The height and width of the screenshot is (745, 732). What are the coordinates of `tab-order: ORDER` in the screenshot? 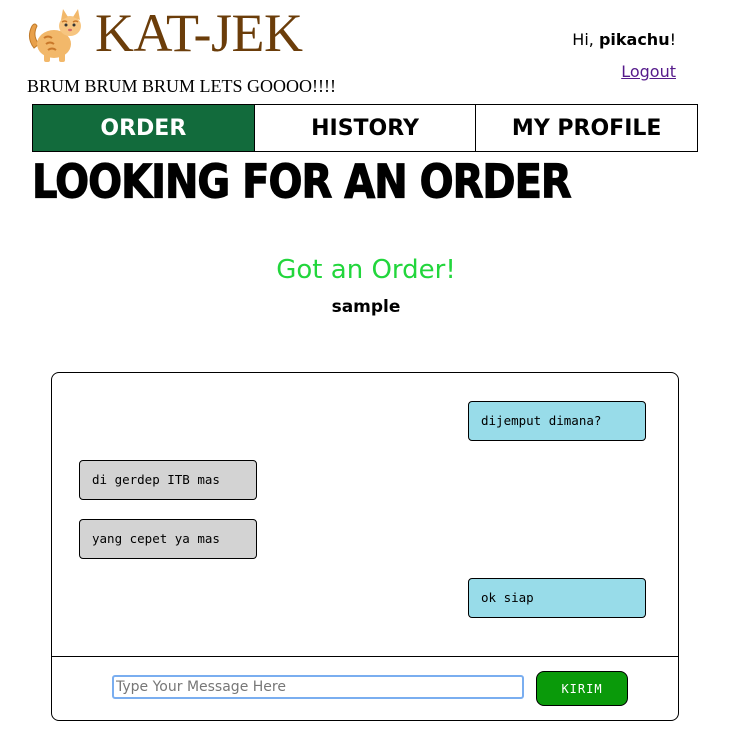 It's located at (144, 128).